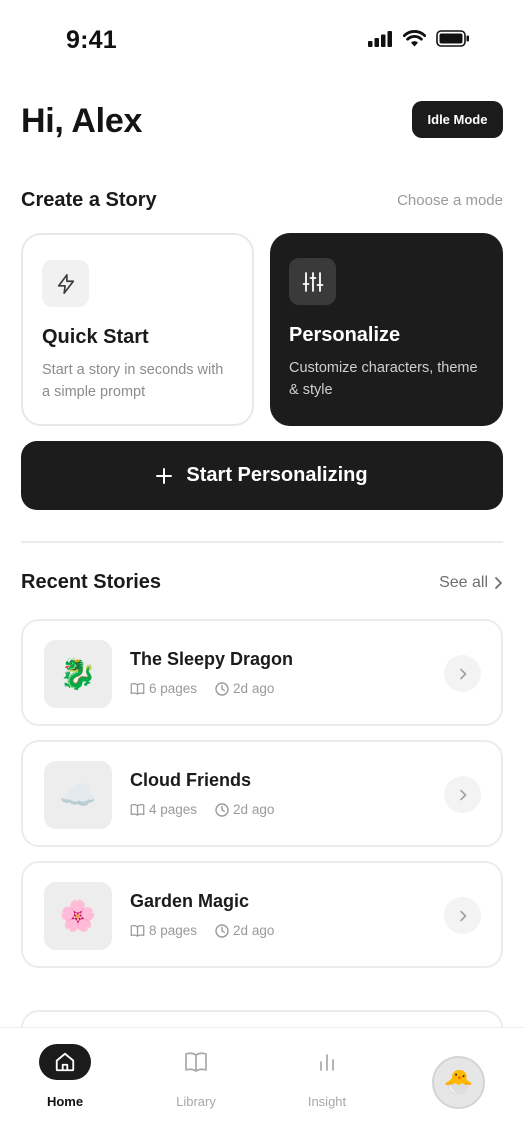  Describe the element at coordinates (452, 38) in the screenshot. I see `battery-icon` at that location.